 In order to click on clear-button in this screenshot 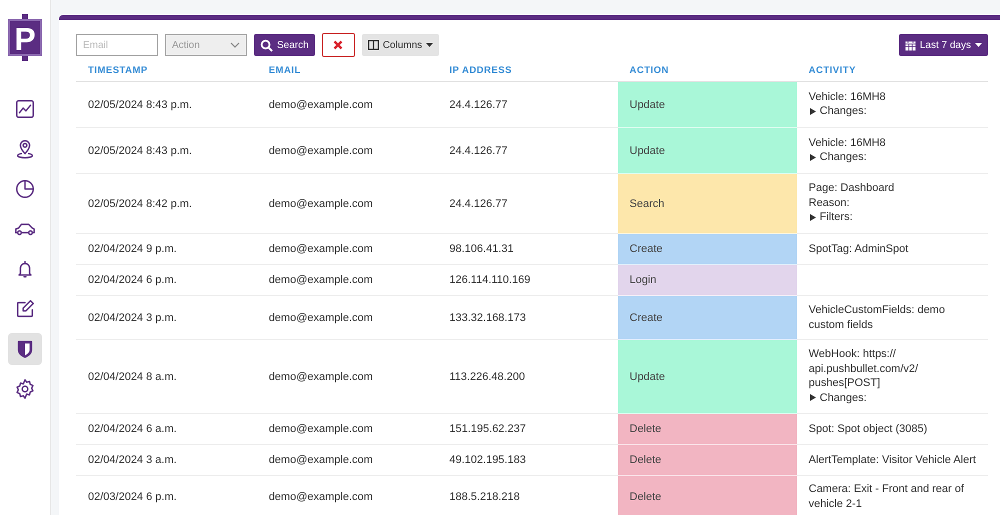, I will do `click(338, 45)`.